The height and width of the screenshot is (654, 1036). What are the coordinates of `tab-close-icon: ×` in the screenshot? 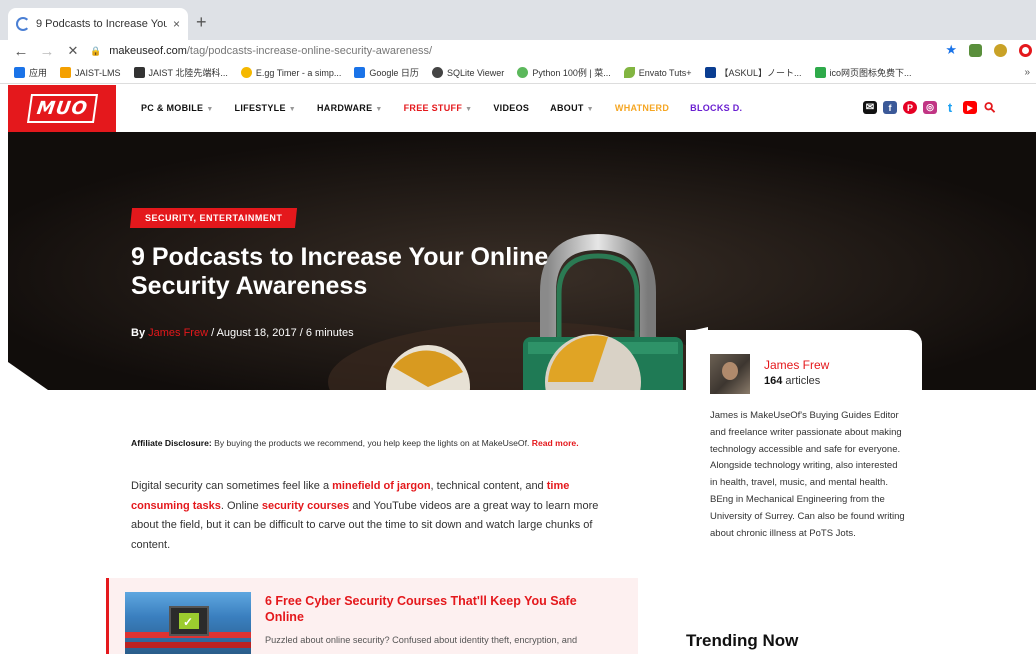 It's located at (176, 24).